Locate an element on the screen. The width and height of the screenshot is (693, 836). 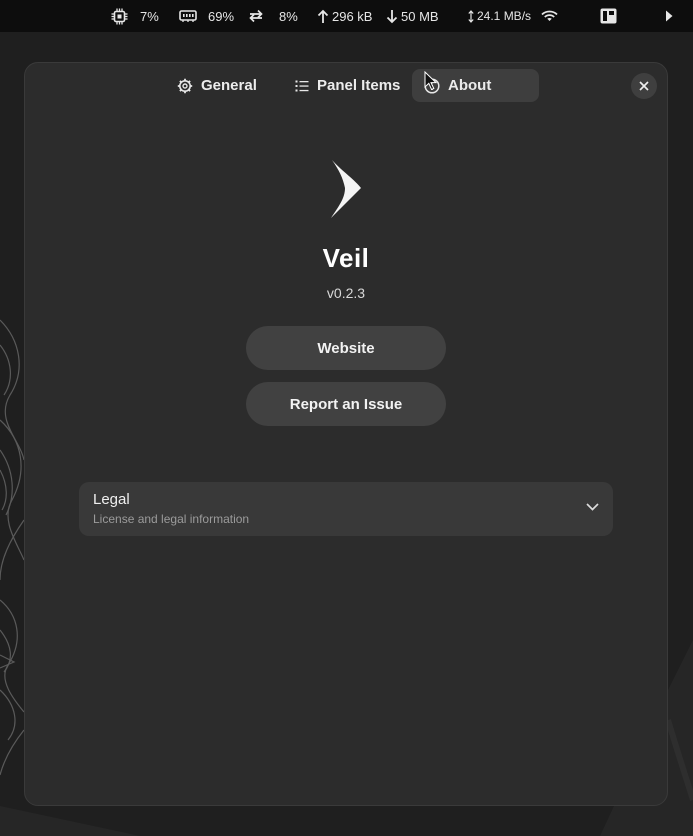
layout-indicator is located at coordinates (608, 16).